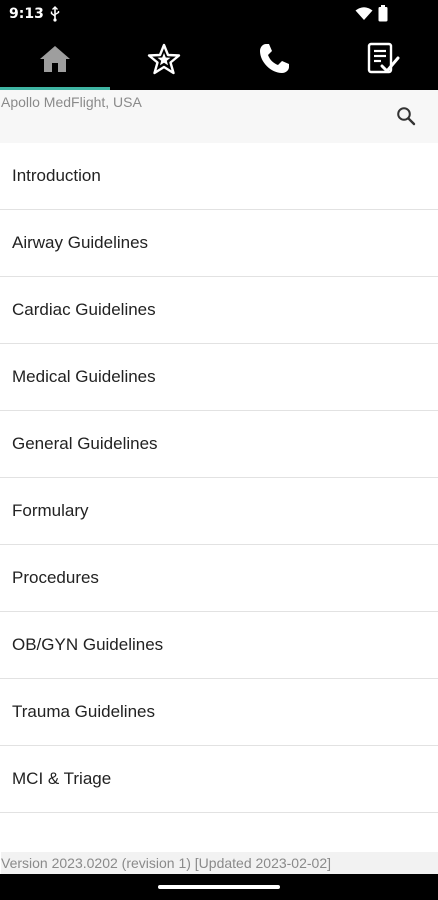  What do you see at coordinates (55, 16) in the screenshot?
I see `usb-icon` at bounding box center [55, 16].